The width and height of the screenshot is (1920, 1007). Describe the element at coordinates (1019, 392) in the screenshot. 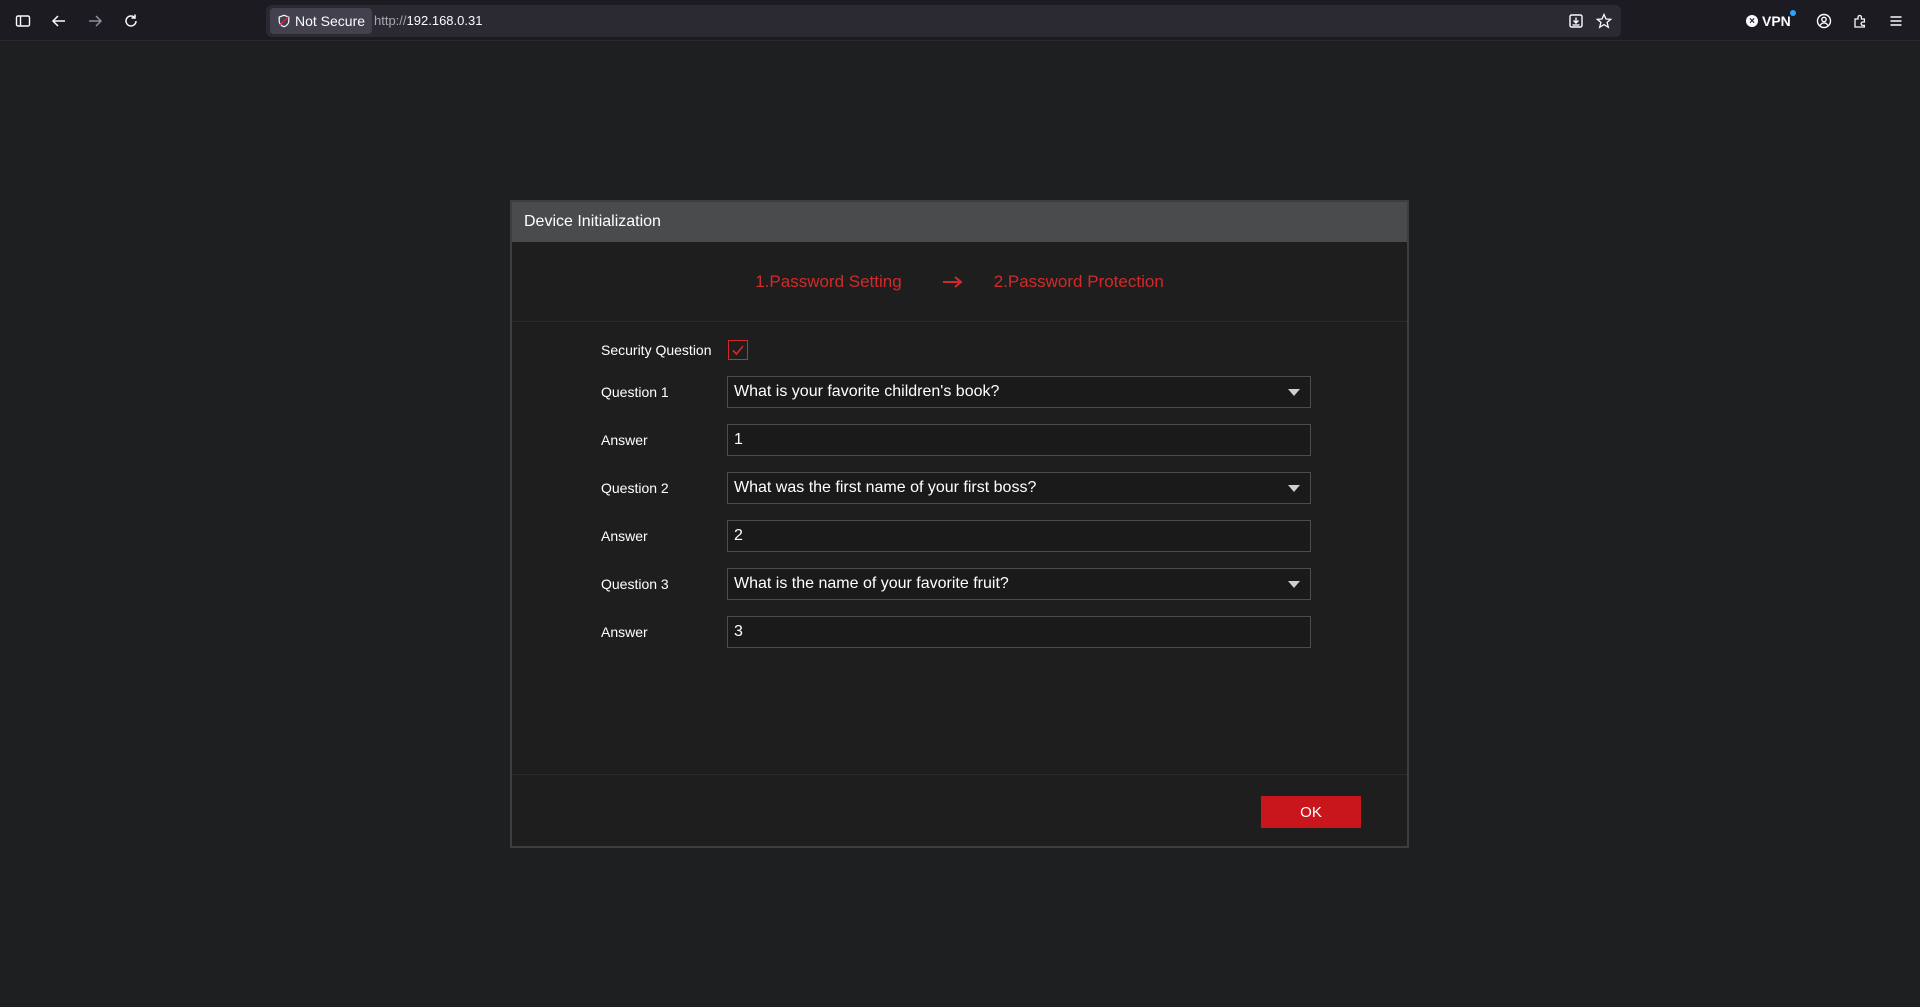

I see `question-1-select: What is your favorite children's book?` at that location.